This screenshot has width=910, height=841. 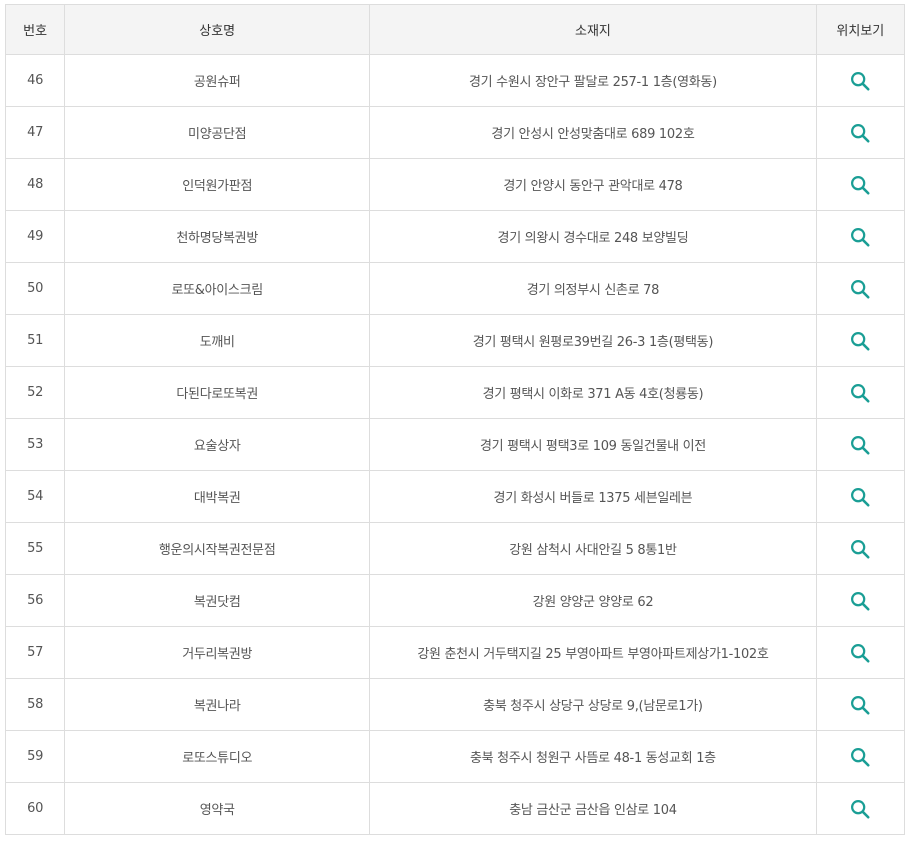 I want to click on store-address: 강원 양양군 양양로 62, so click(x=593, y=600).